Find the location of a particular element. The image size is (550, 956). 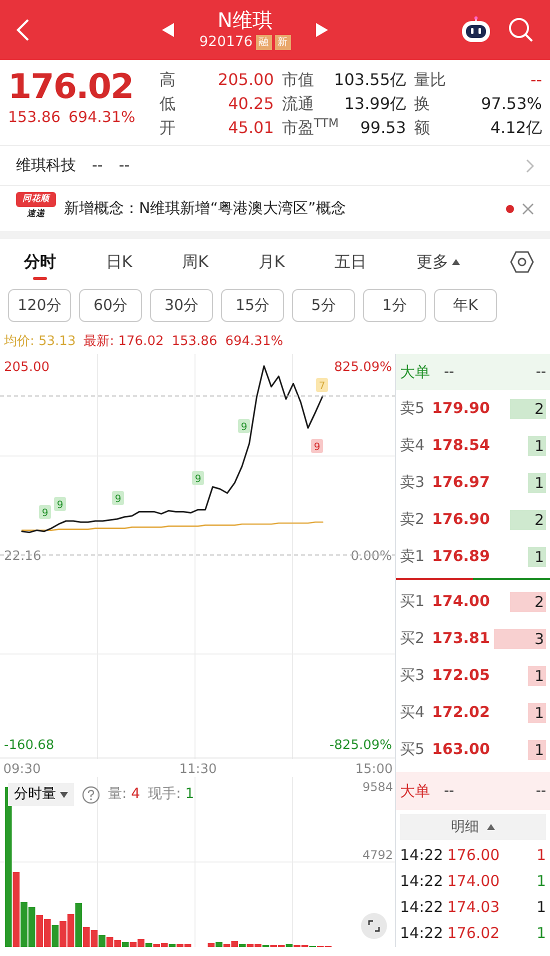

latest-price: 最新: 176.02 is located at coordinates (124, 342).